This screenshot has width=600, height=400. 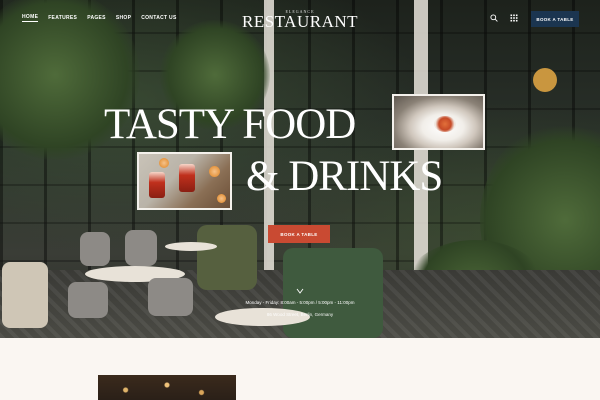 What do you see at coordinates (445, 124) in the screenshot?
I see `dish-image` at bounding box center [445, 124].